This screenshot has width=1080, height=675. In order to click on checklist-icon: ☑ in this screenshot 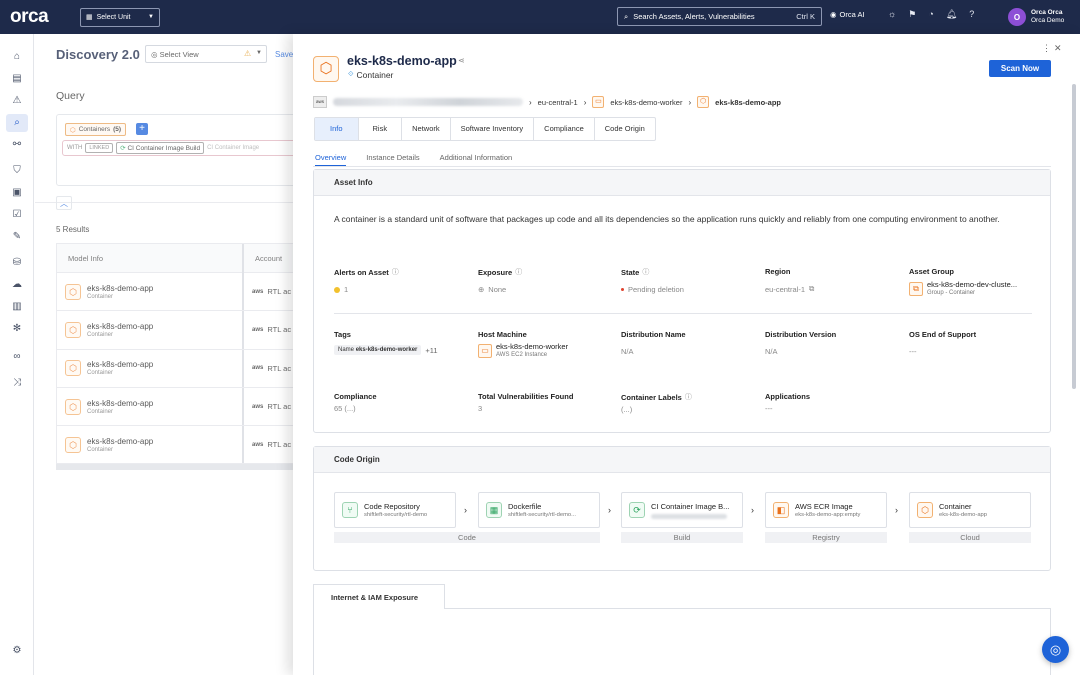, I will do `click(17, 215)`.